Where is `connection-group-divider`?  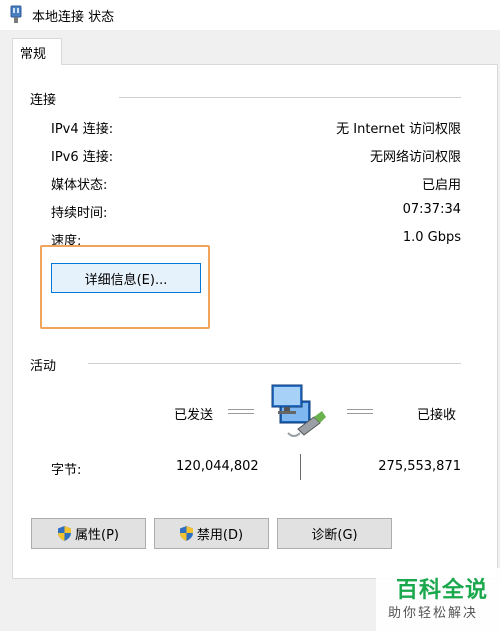
connection-group-divider is located at coordinates (290, 97).